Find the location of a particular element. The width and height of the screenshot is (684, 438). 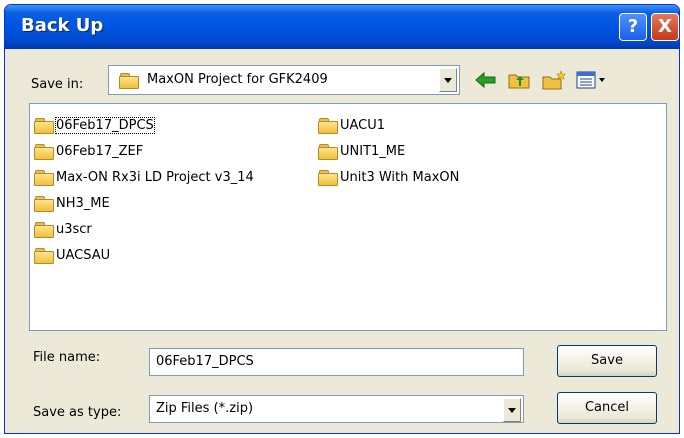

list-item-label: Max-ON Rx3i LD Project v3_14 is located at coordinates (155, 177).